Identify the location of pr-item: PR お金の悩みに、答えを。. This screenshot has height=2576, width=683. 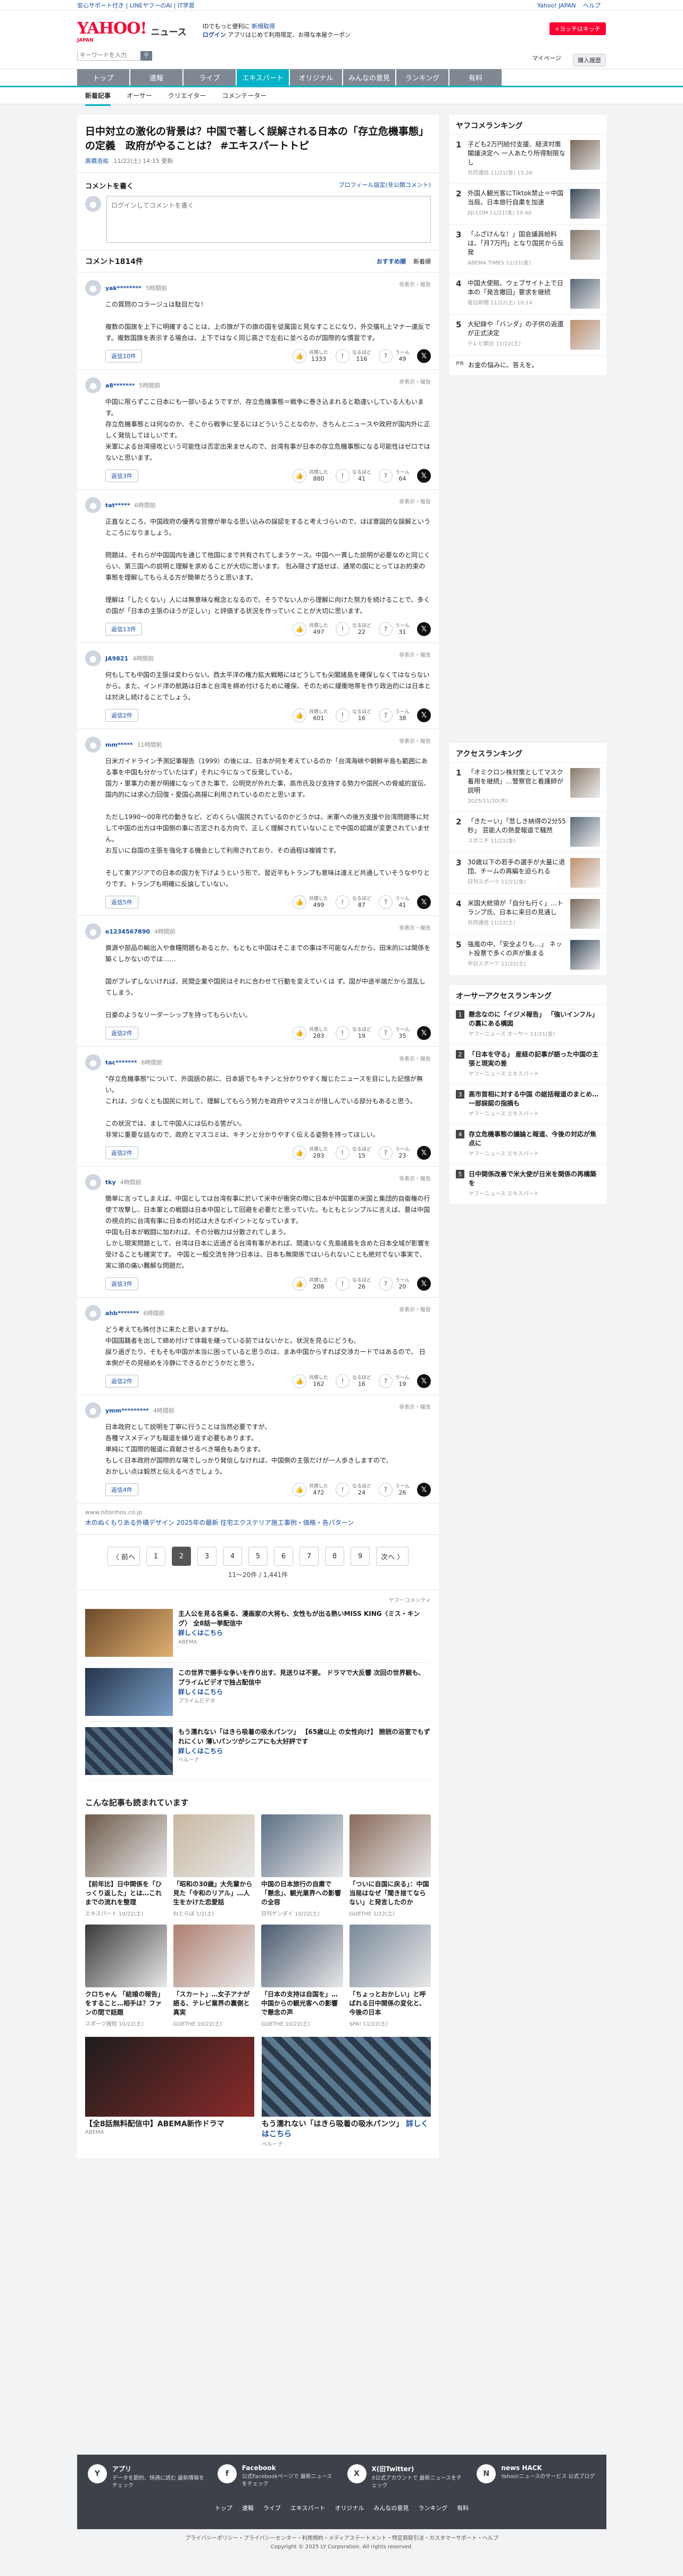
(527, 366).